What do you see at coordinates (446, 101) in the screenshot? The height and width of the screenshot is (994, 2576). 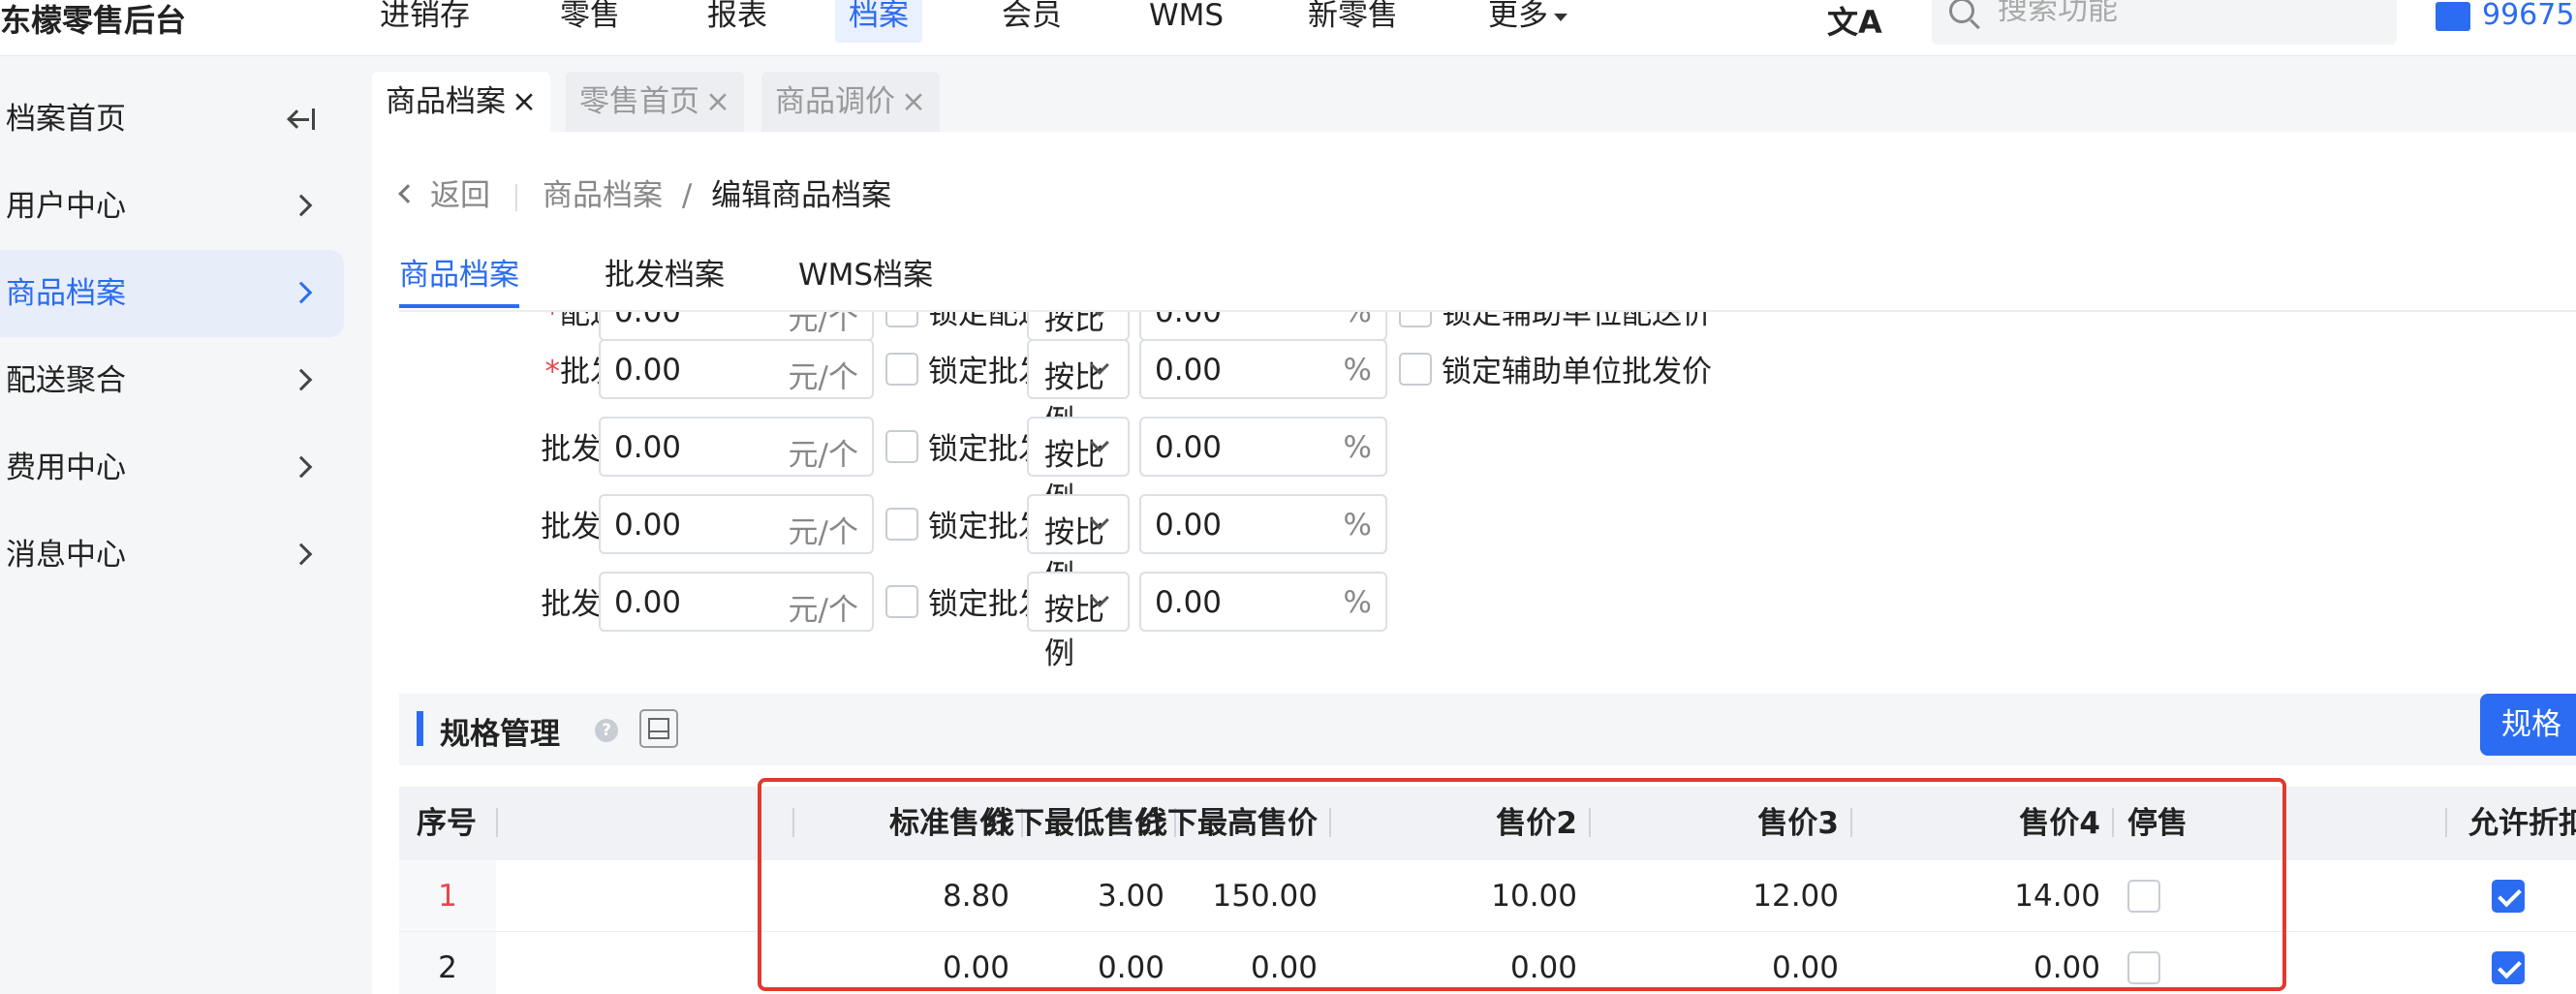 I see `tab-label: 商品档案` at bounding box center [446, 101].